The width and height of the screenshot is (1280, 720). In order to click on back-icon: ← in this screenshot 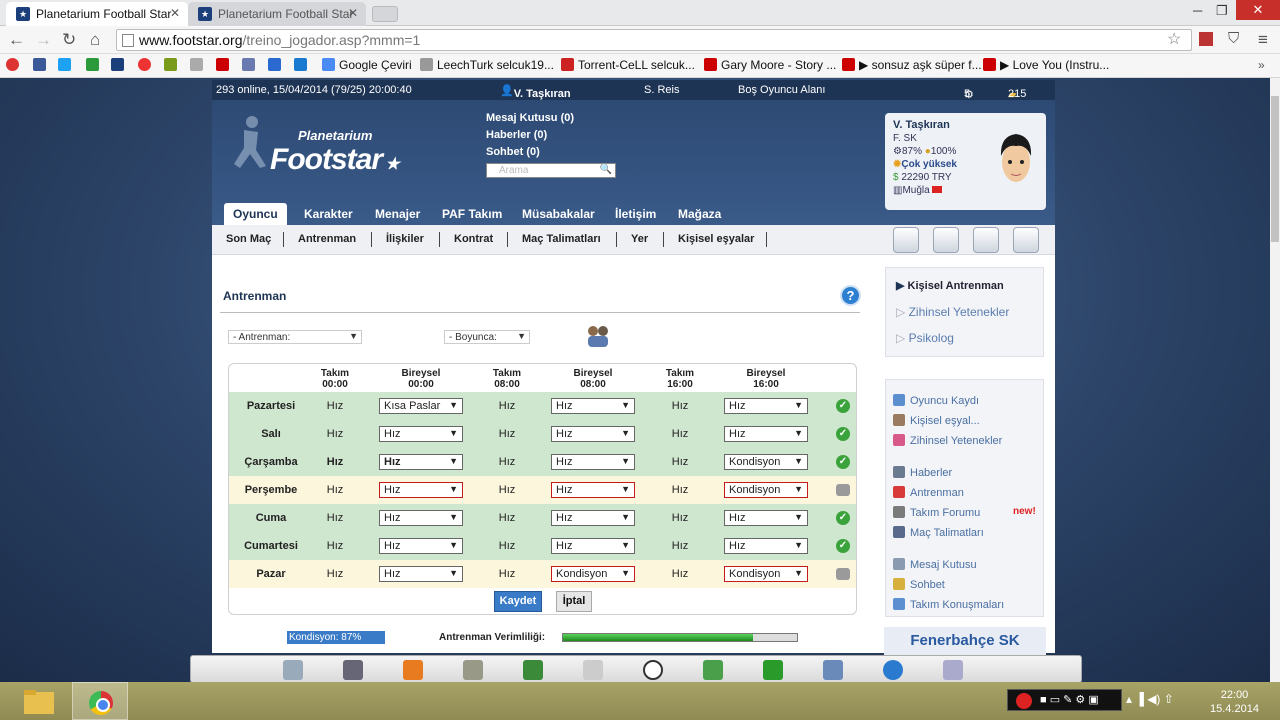, I will do `click(16, 40)`.